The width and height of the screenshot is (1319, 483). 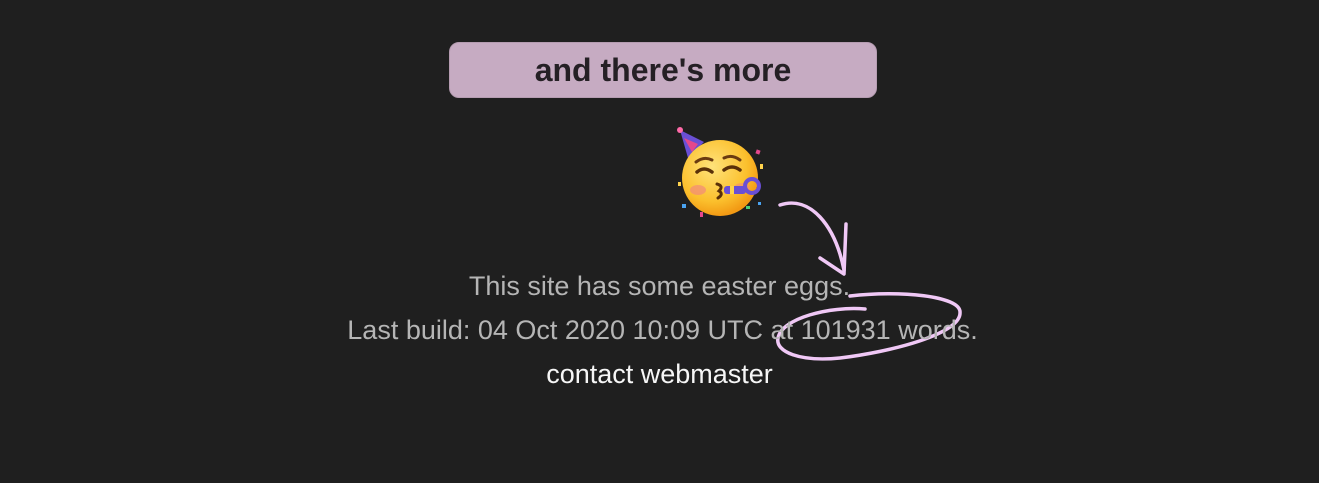 What do you see at coordinates (812, 236) in the screenshot?
I see `annotation-arrow-shaft` at bounding box center [812, 236].